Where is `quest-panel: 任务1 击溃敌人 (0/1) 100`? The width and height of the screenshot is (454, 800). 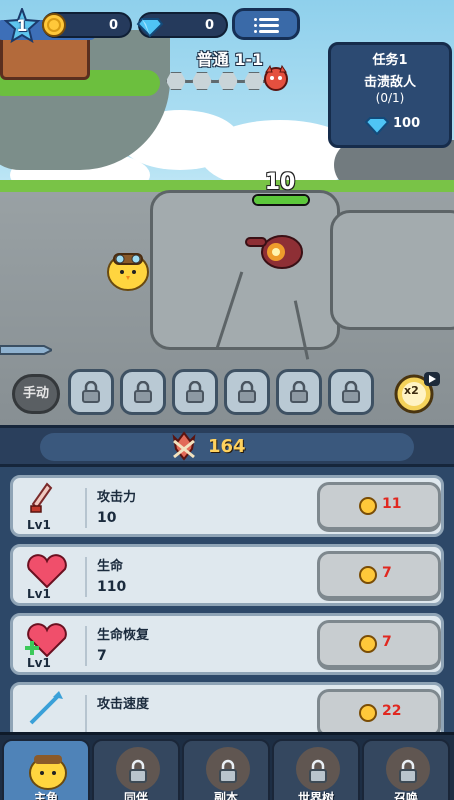
quest-panel: 任务1 击溃敌人 (0/1) 100 is located at coordinates (390, 95).